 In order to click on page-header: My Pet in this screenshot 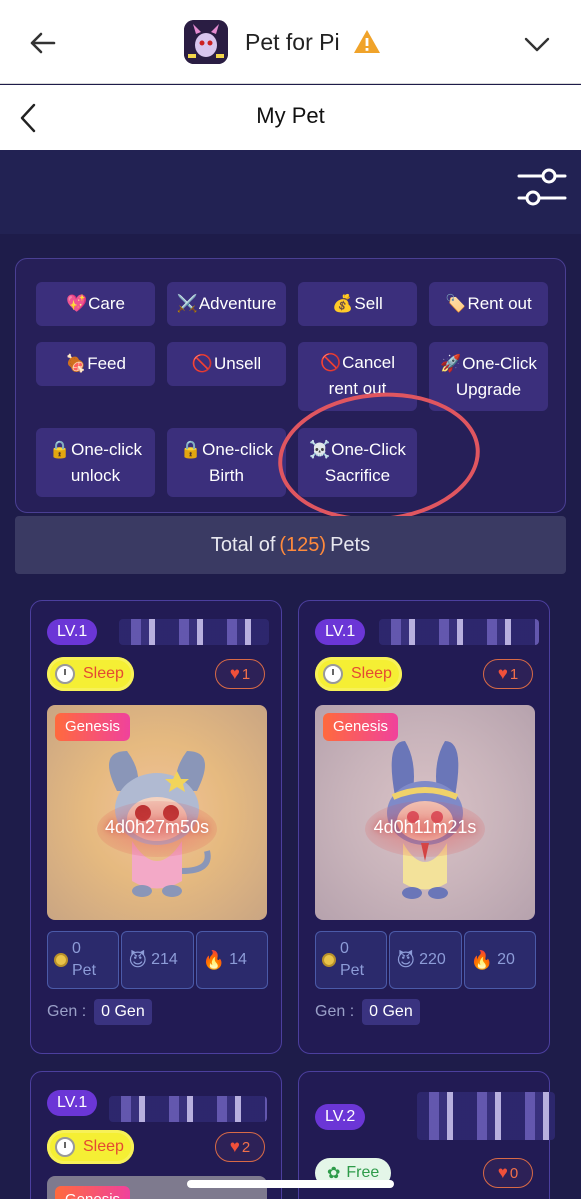, I will do `click(290, 117)`.